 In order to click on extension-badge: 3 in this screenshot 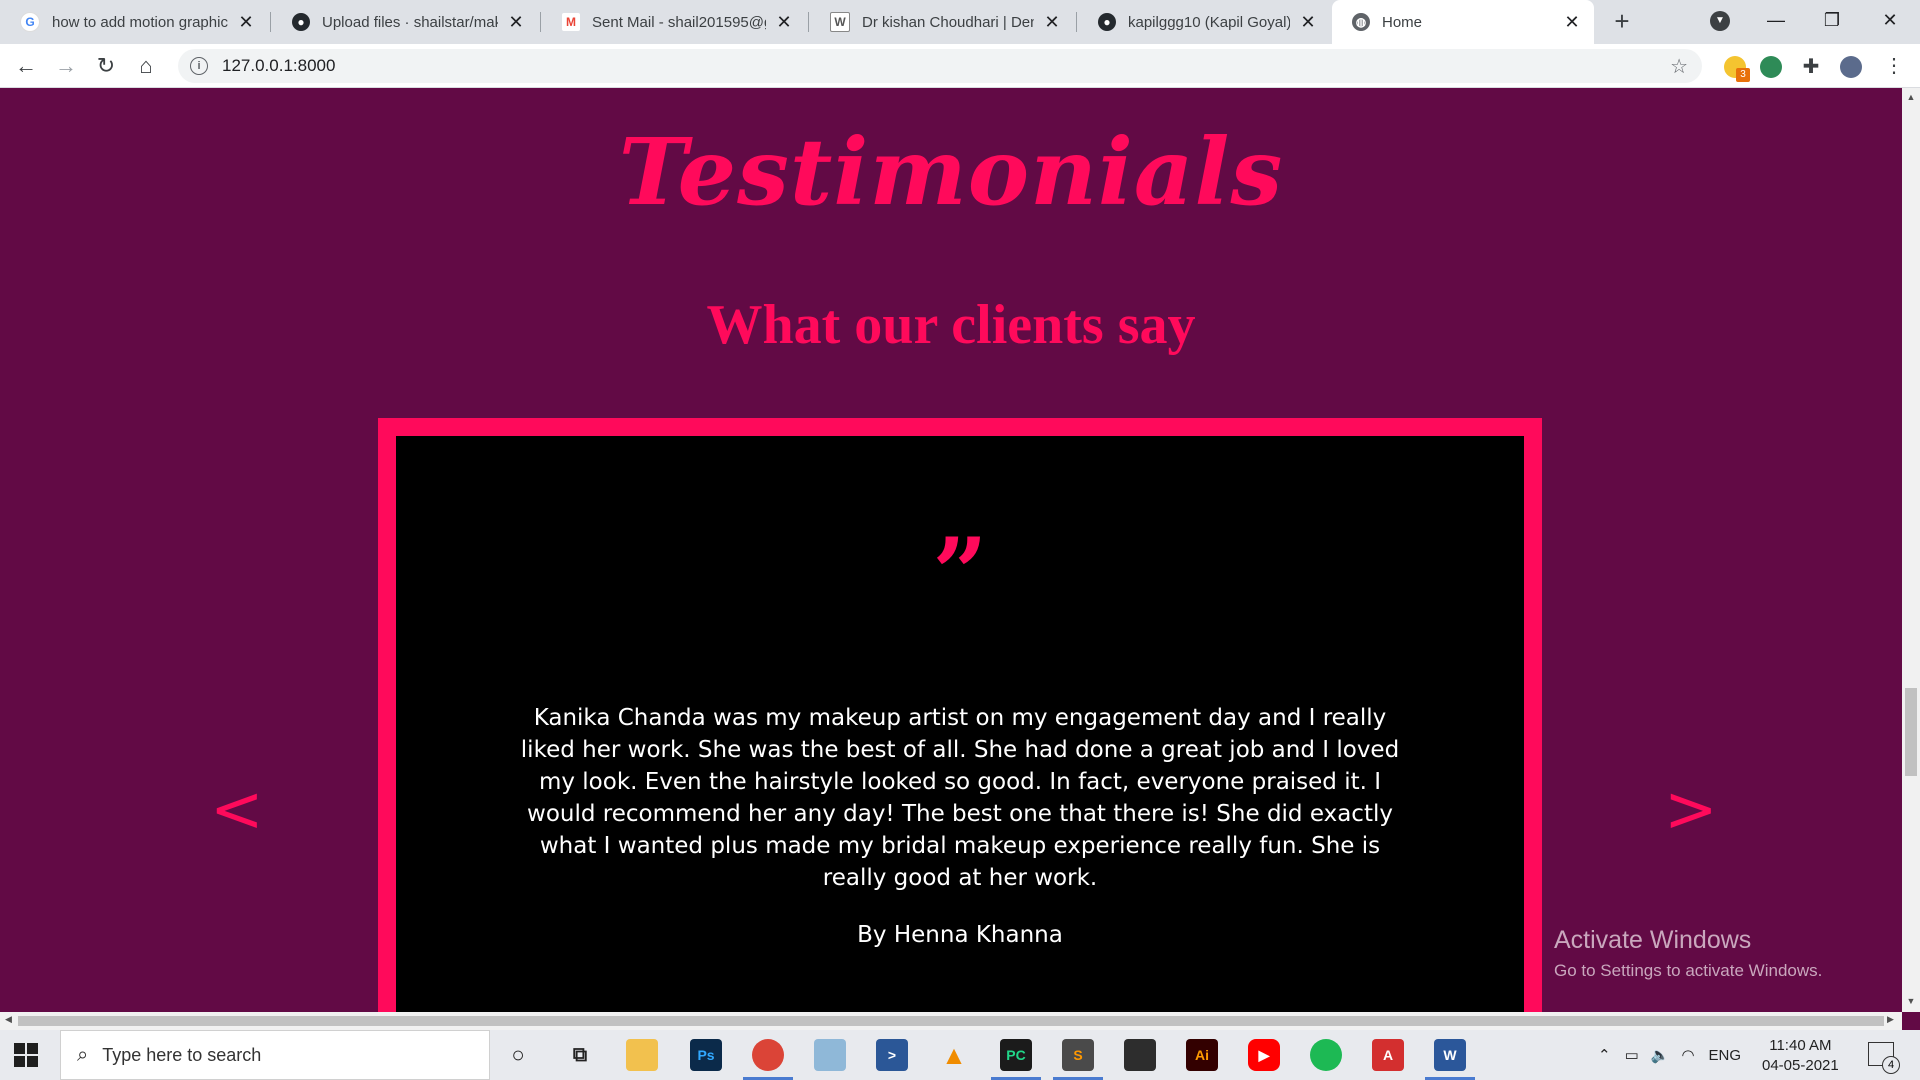, I will do `click(1743, 75)`.